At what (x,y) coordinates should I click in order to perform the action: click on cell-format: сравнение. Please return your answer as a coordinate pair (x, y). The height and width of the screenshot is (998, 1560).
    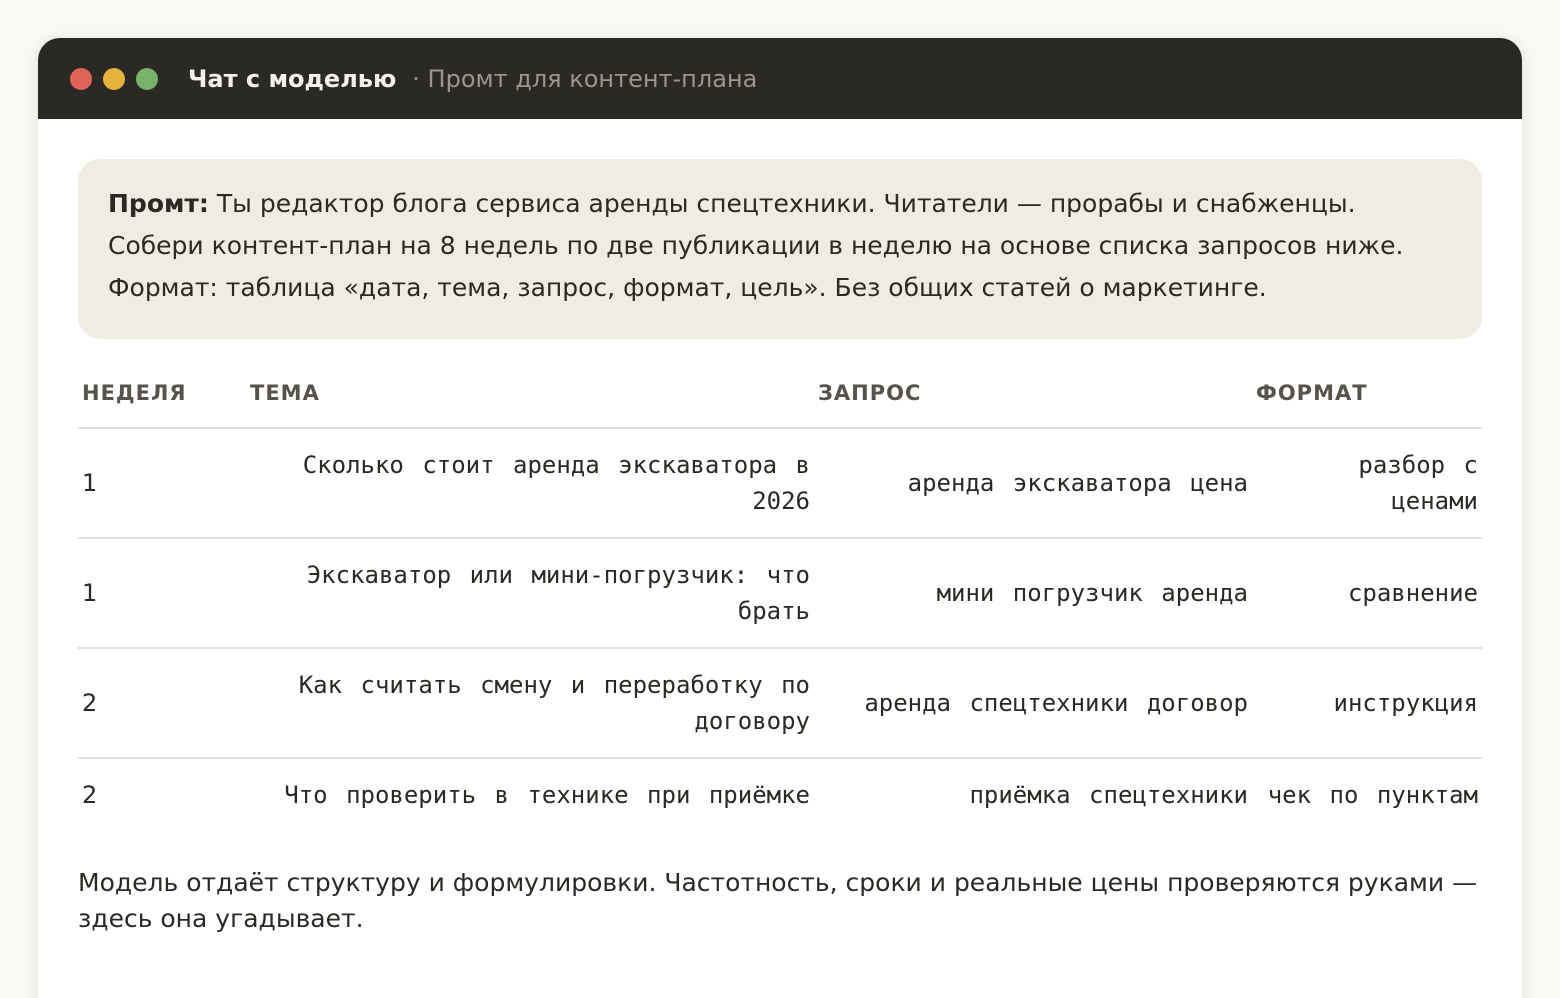
    Looking at the image, I should click on (1367, 593).